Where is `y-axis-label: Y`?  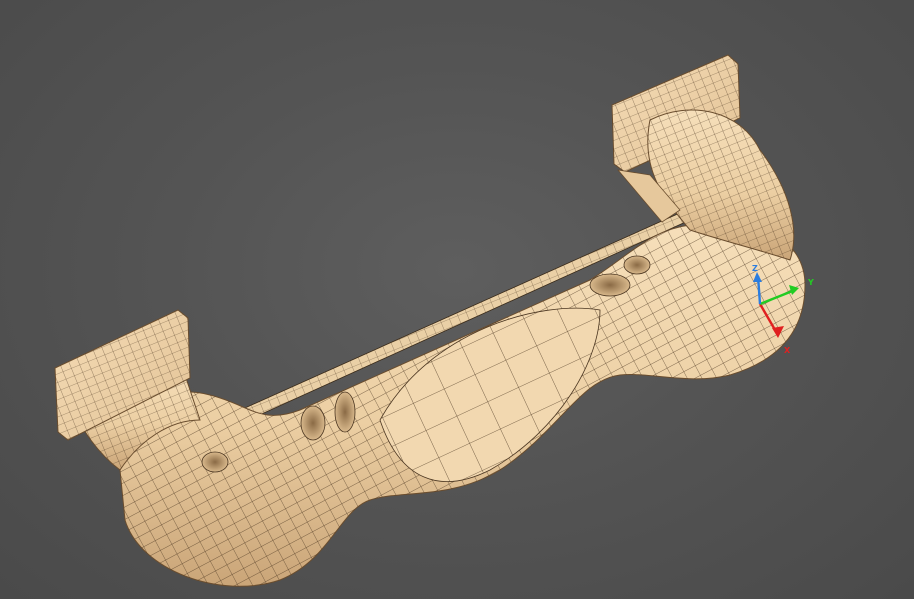 y-axis-label: Y is located at coordinates (810, 282).